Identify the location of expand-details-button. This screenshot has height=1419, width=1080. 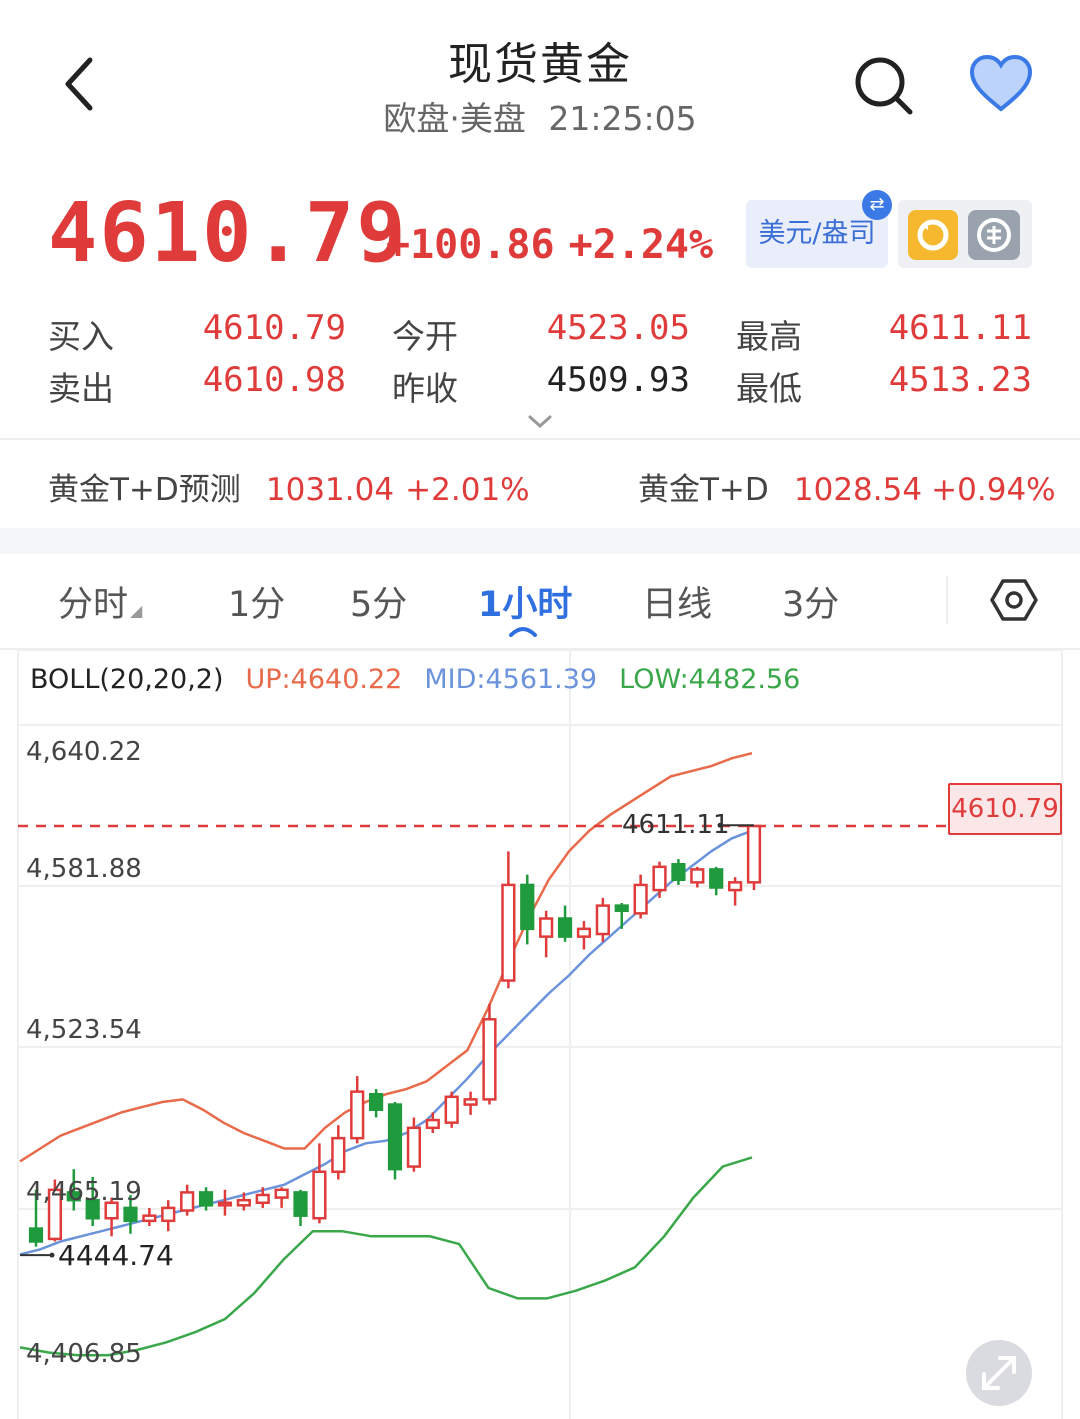
(540, 422).